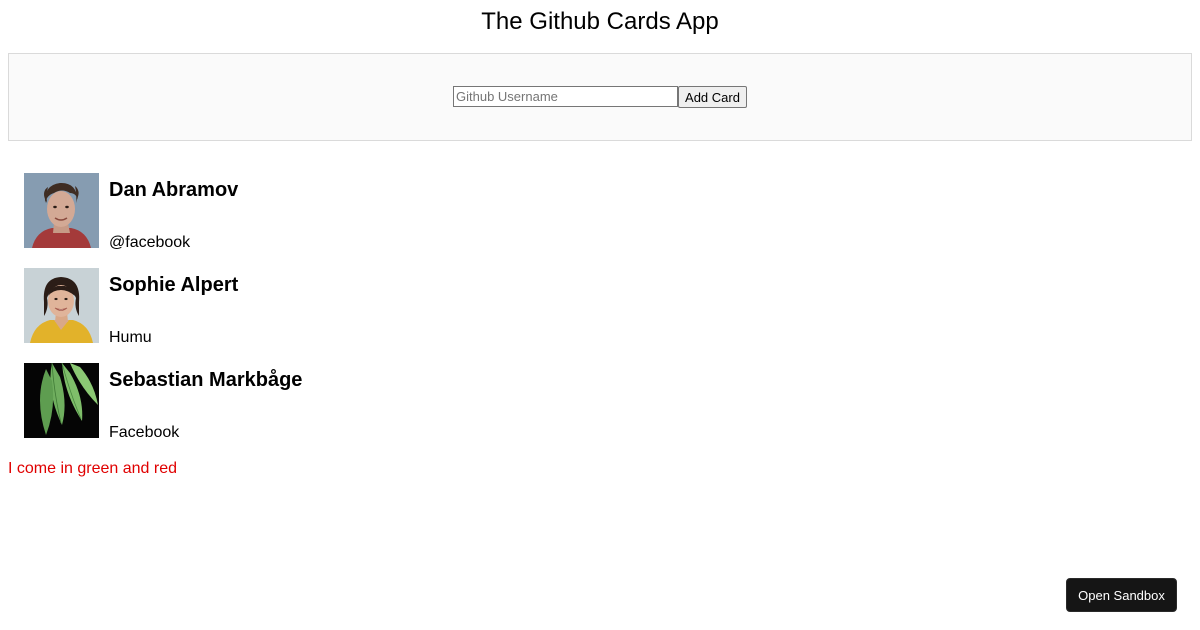 The width and height of the screenshot is (1200, 630). Describe the element at coordinates (92, 468) in the screenshot. I see `footer-note: I come in green and red` at that location.